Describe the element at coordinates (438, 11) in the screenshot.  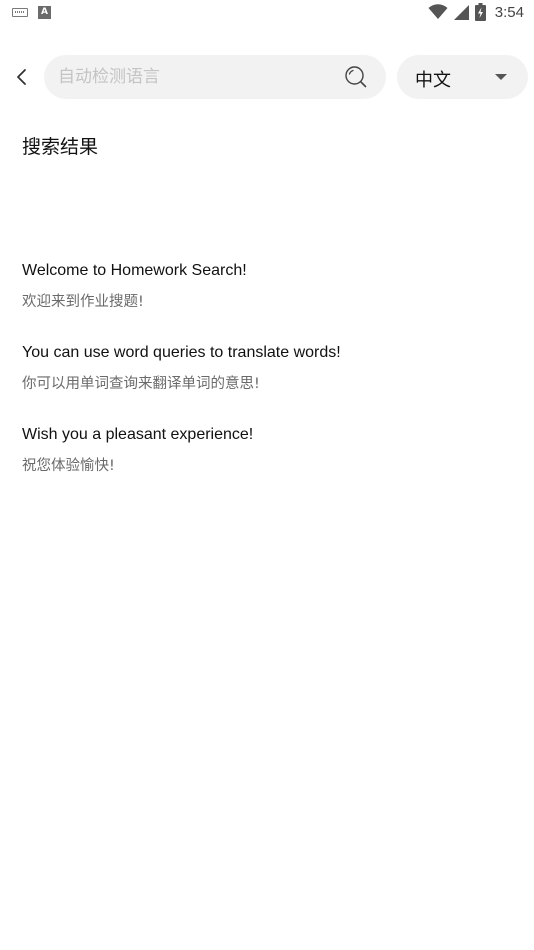
I see `wifi-icon` at that location.